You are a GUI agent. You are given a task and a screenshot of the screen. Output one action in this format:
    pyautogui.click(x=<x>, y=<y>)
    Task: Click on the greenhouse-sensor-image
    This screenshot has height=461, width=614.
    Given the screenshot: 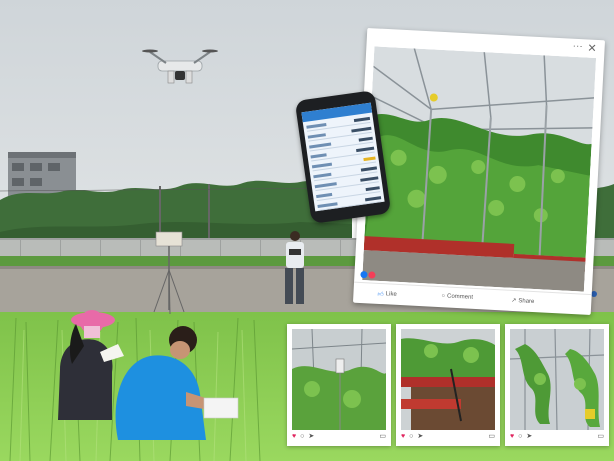 What is the action you would take?
    pyautogui.click(x=339, y=379)
    